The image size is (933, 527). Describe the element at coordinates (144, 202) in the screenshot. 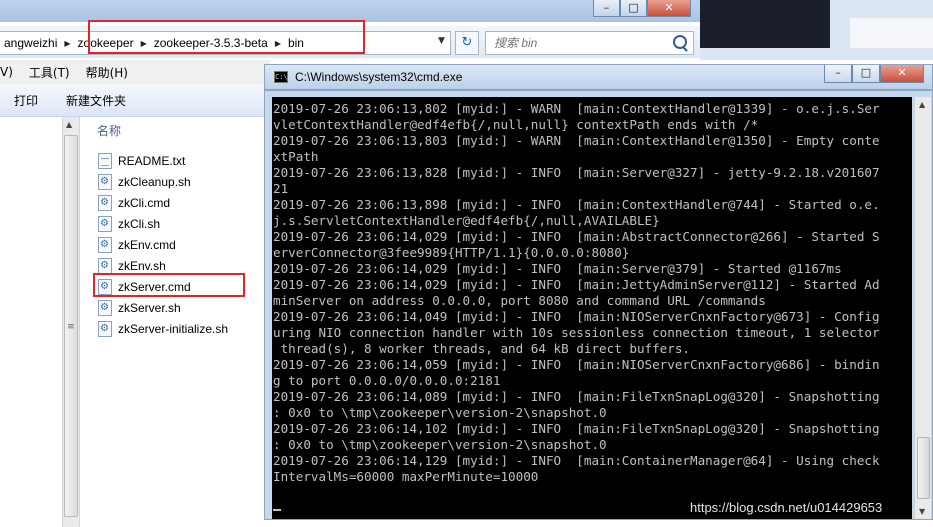

I see `file-name: zkCli.cmd` at that location.